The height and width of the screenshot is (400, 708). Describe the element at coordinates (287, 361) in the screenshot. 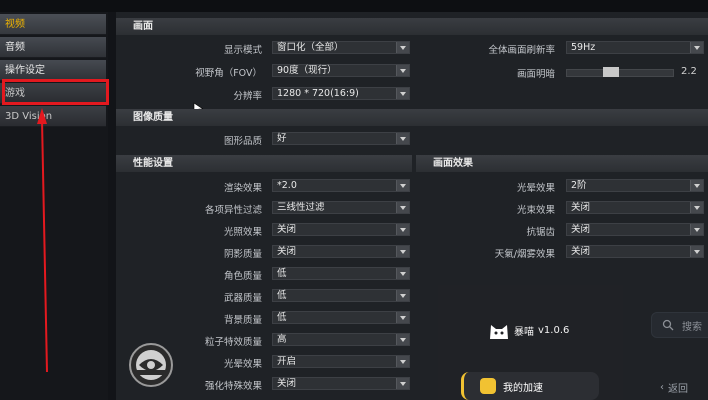

I see `glow-value: 开启` at that location.